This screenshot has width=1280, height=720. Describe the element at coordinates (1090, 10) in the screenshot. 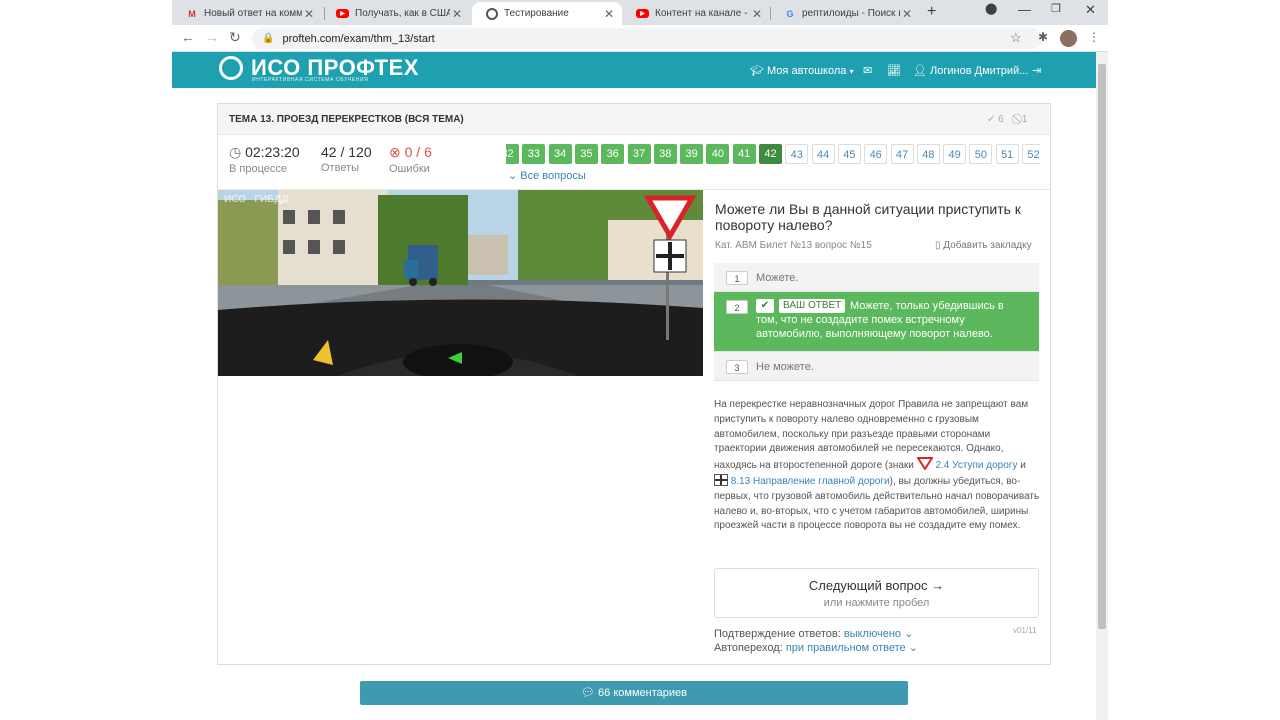

I see `close-window-icon: ✕` at that location.